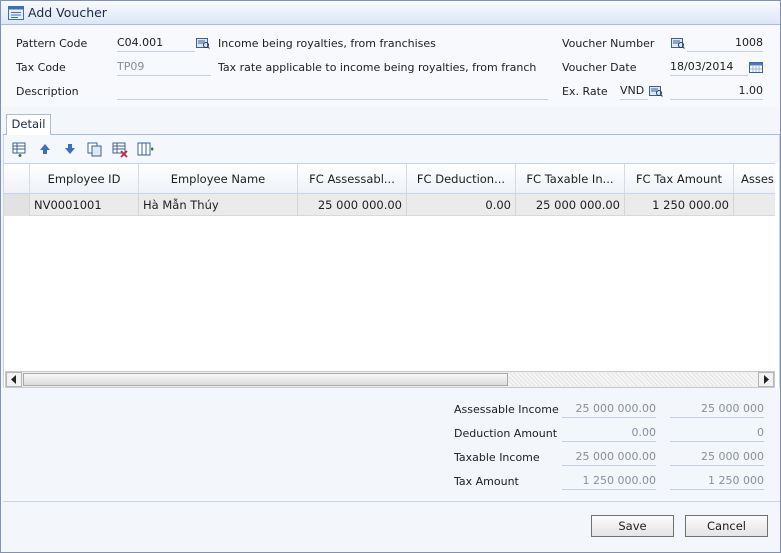 The height and width of the screenshot is (553, 781). Describe the element at coordinates (709, 67) in the screenshot. I see `voucher-date-field: 18/03/2014` at that location.